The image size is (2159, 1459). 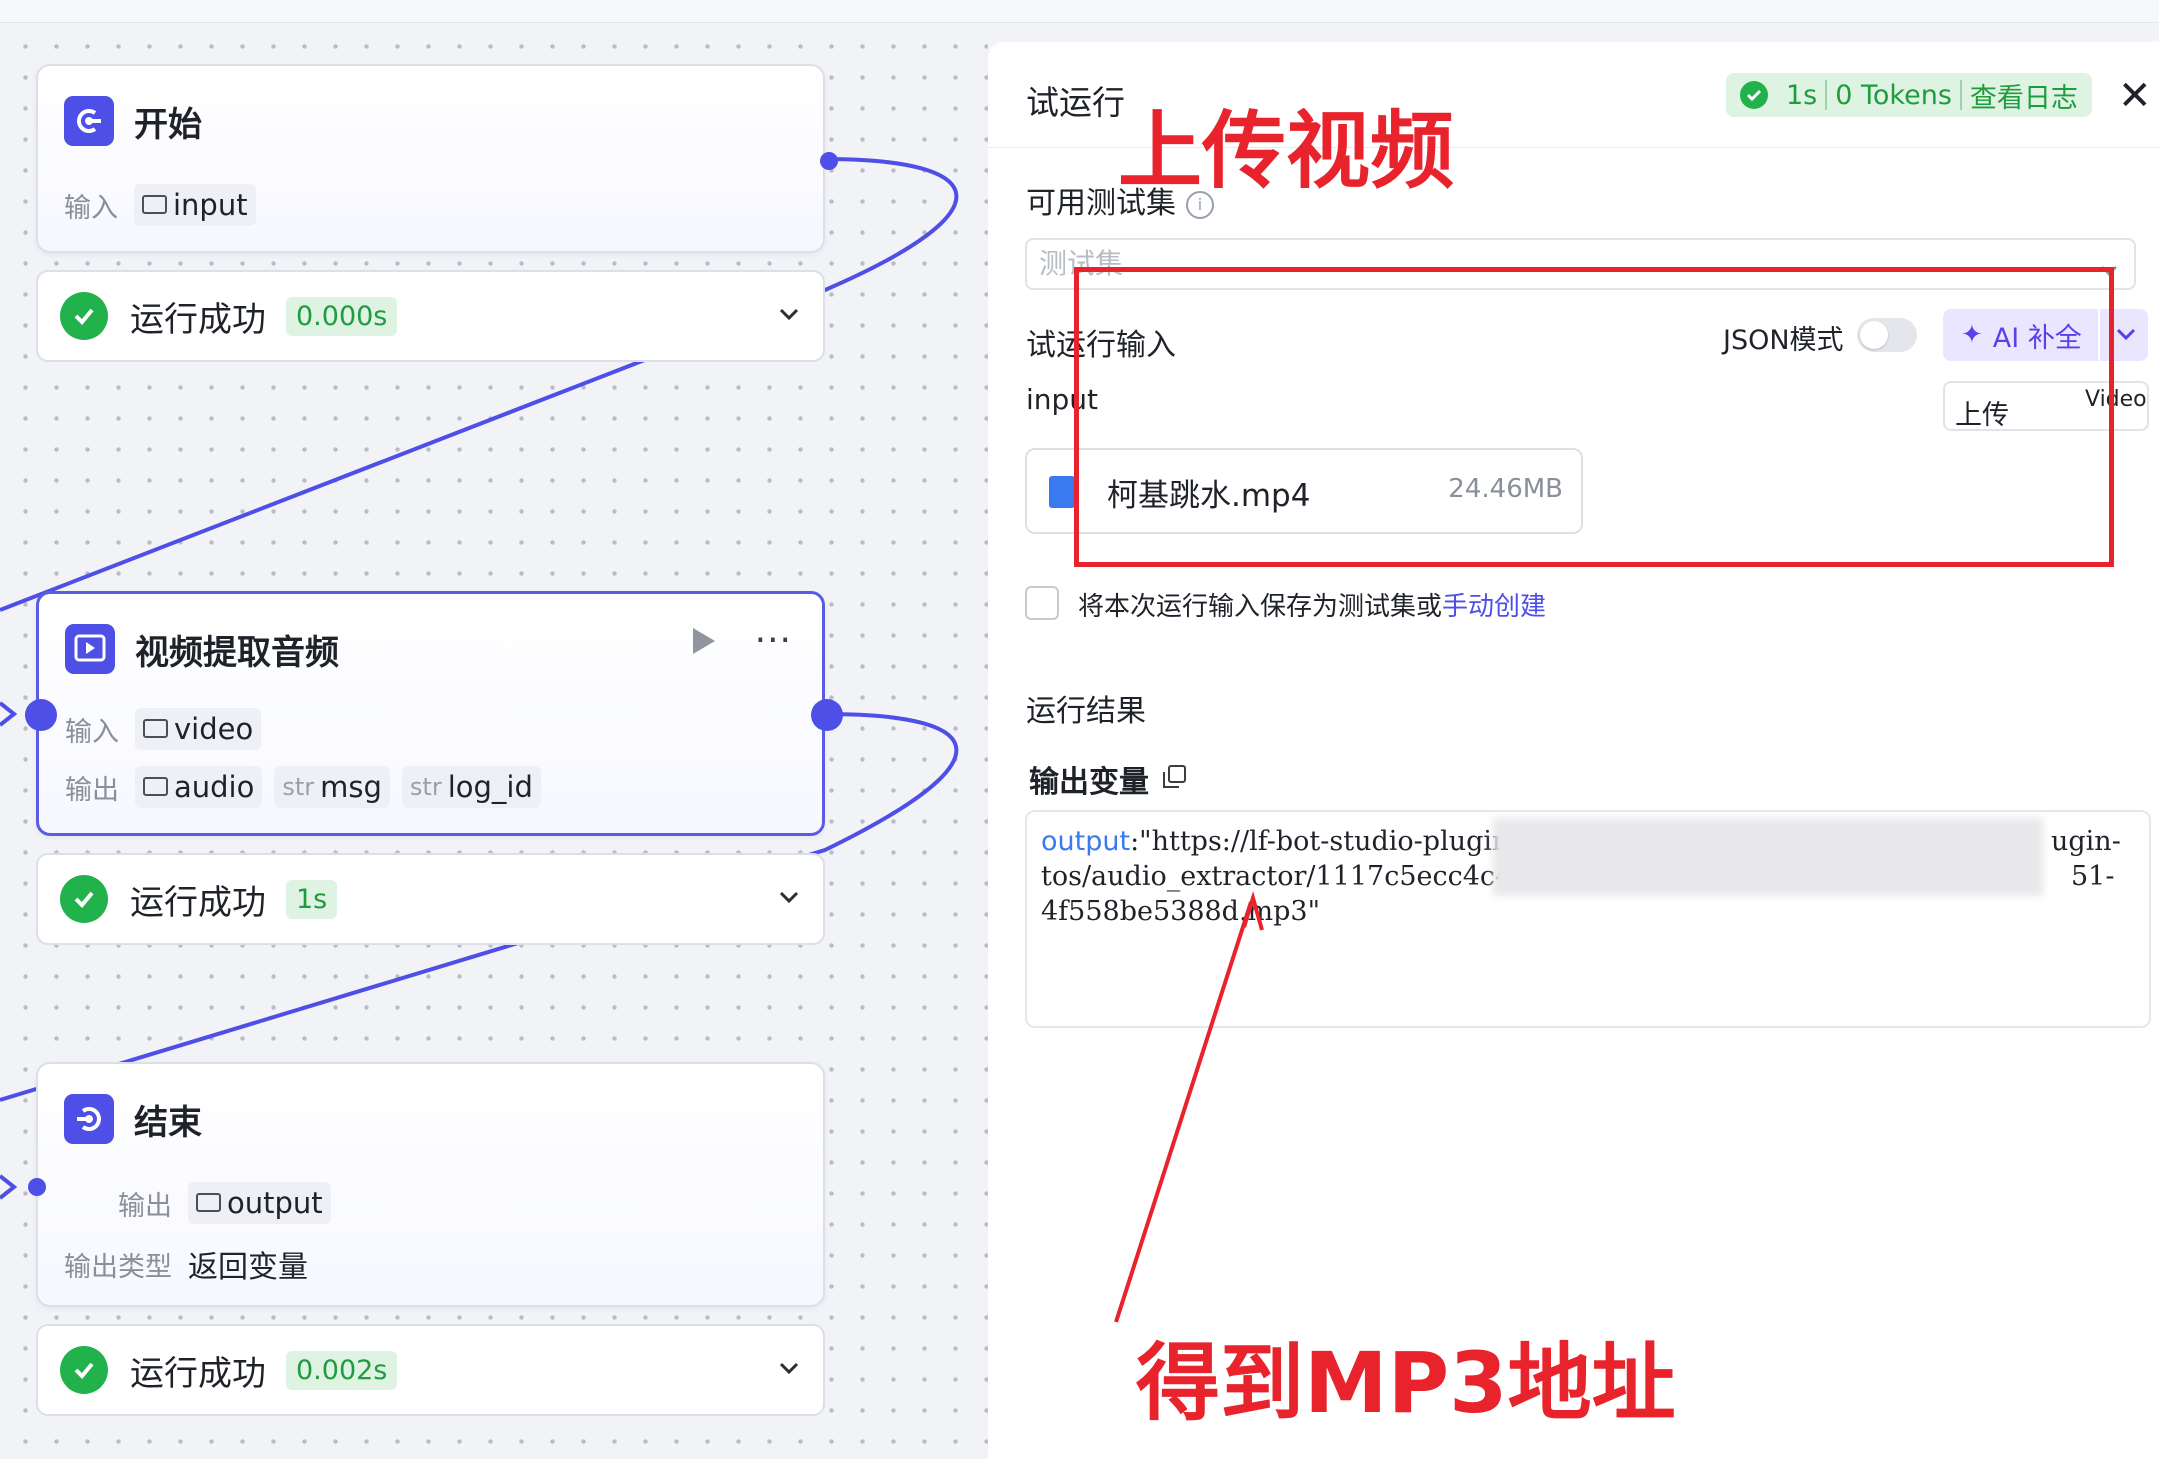 What do you see at coordinates (1075, 102) in the screenshot?
I see `panel-title: 试运行` at bounding box center [1075, 102].